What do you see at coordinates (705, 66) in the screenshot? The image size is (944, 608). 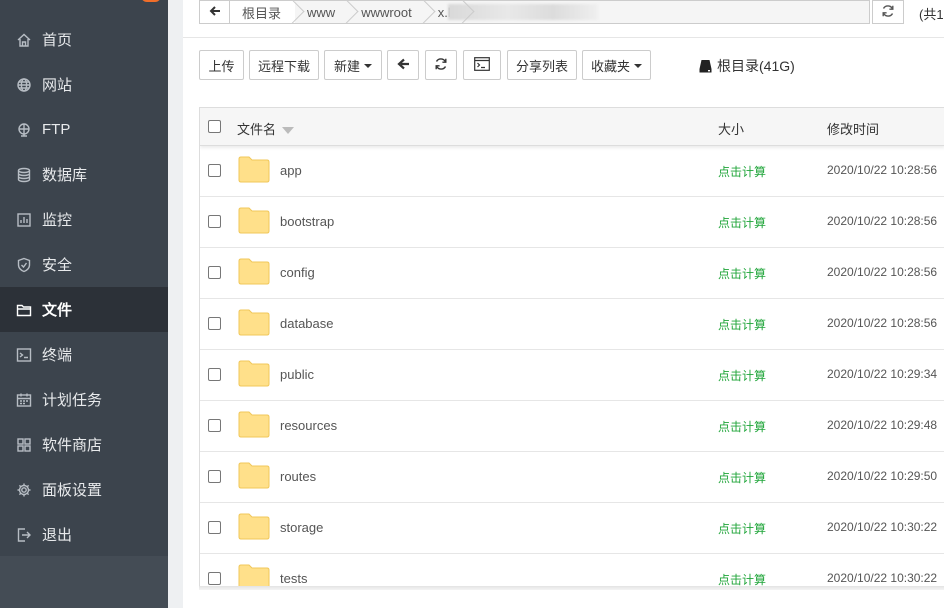 I see `hard-drive-icon` at bounding box center [705, 66].